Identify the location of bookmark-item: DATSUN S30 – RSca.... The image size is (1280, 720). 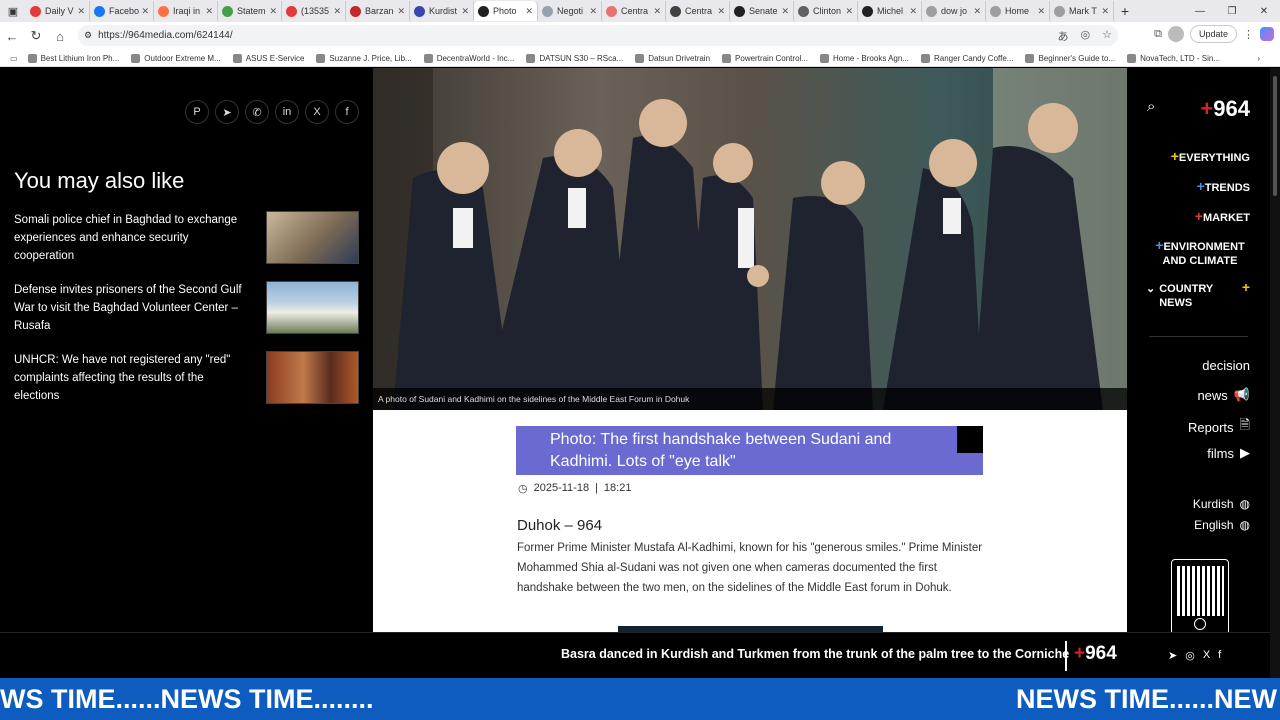
(574, 58).